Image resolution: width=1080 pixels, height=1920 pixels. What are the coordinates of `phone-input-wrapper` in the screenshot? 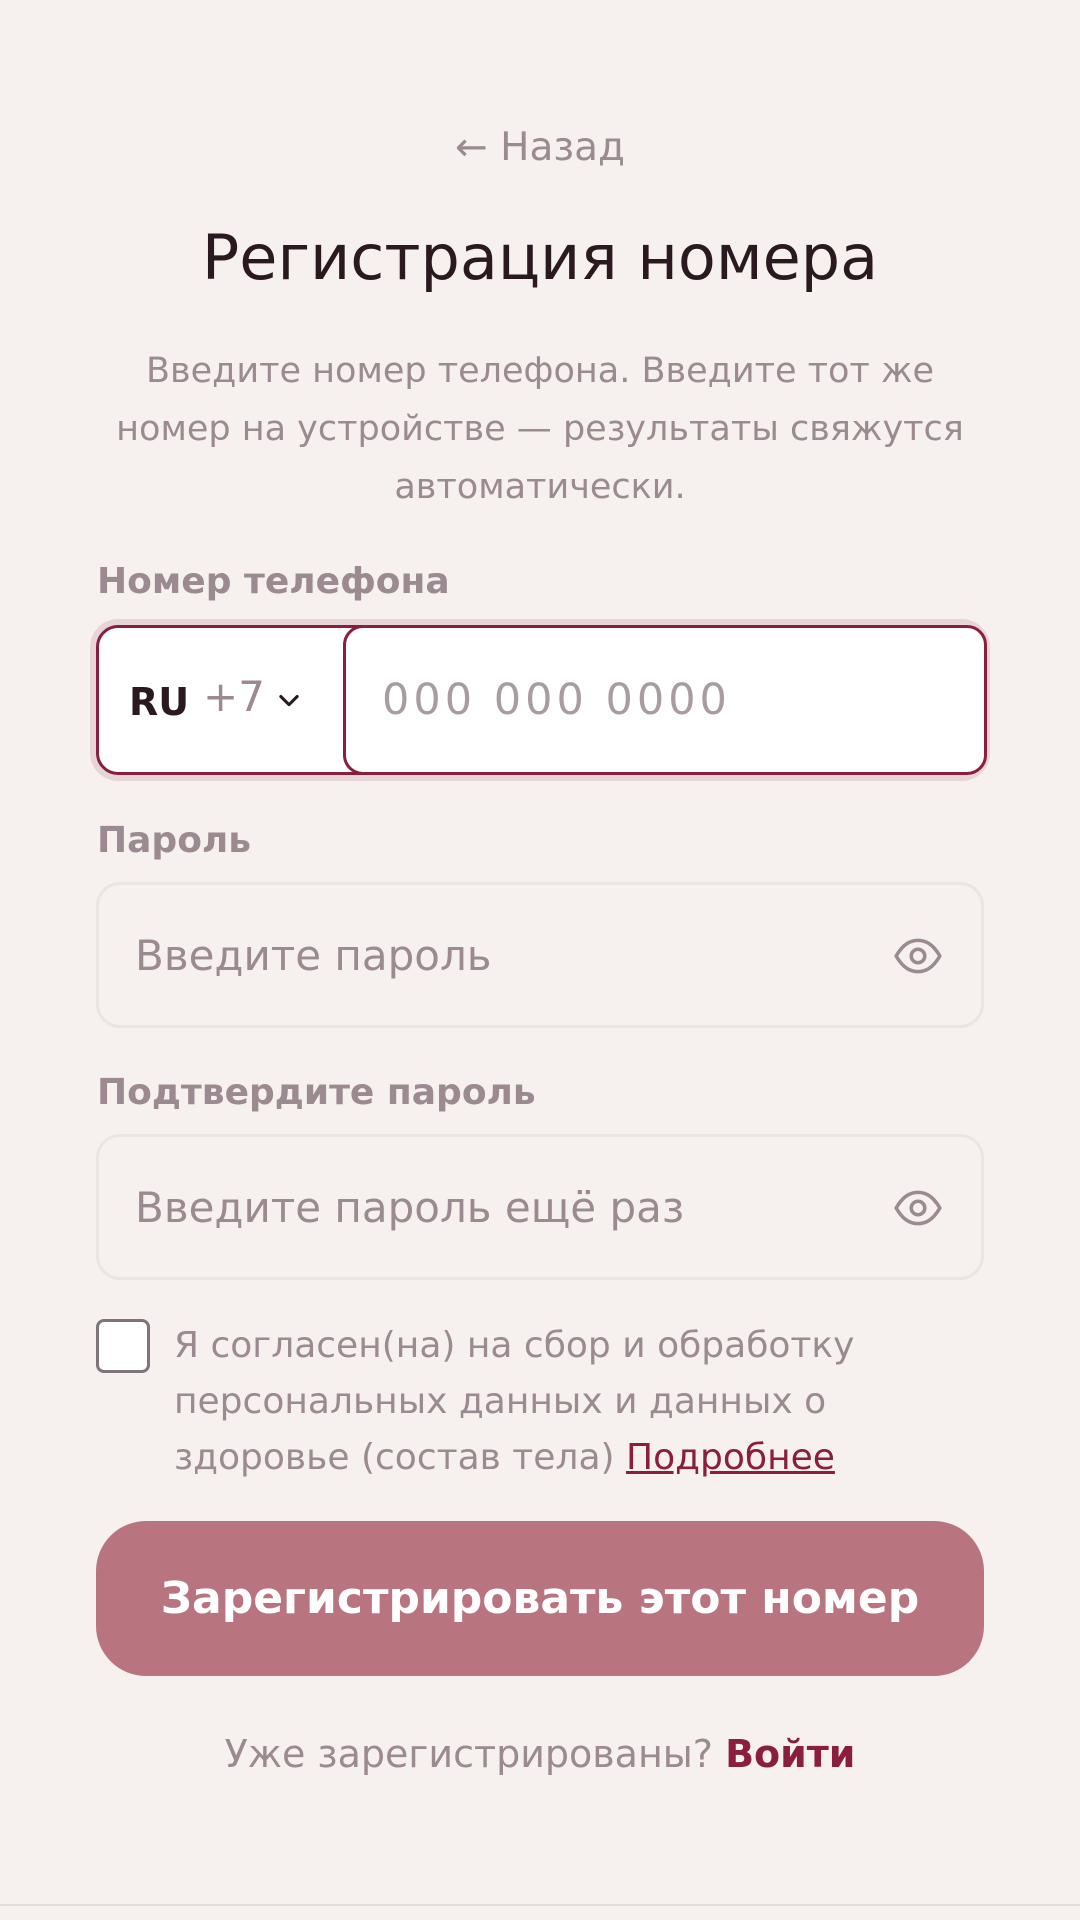 It's located at (665, 700).